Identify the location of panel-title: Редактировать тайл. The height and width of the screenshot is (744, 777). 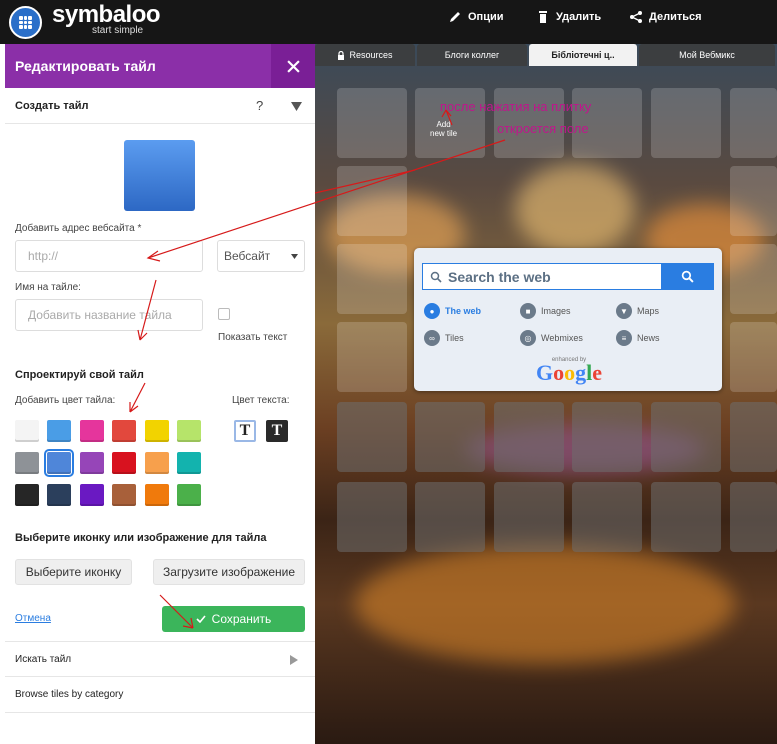
(85, 66).